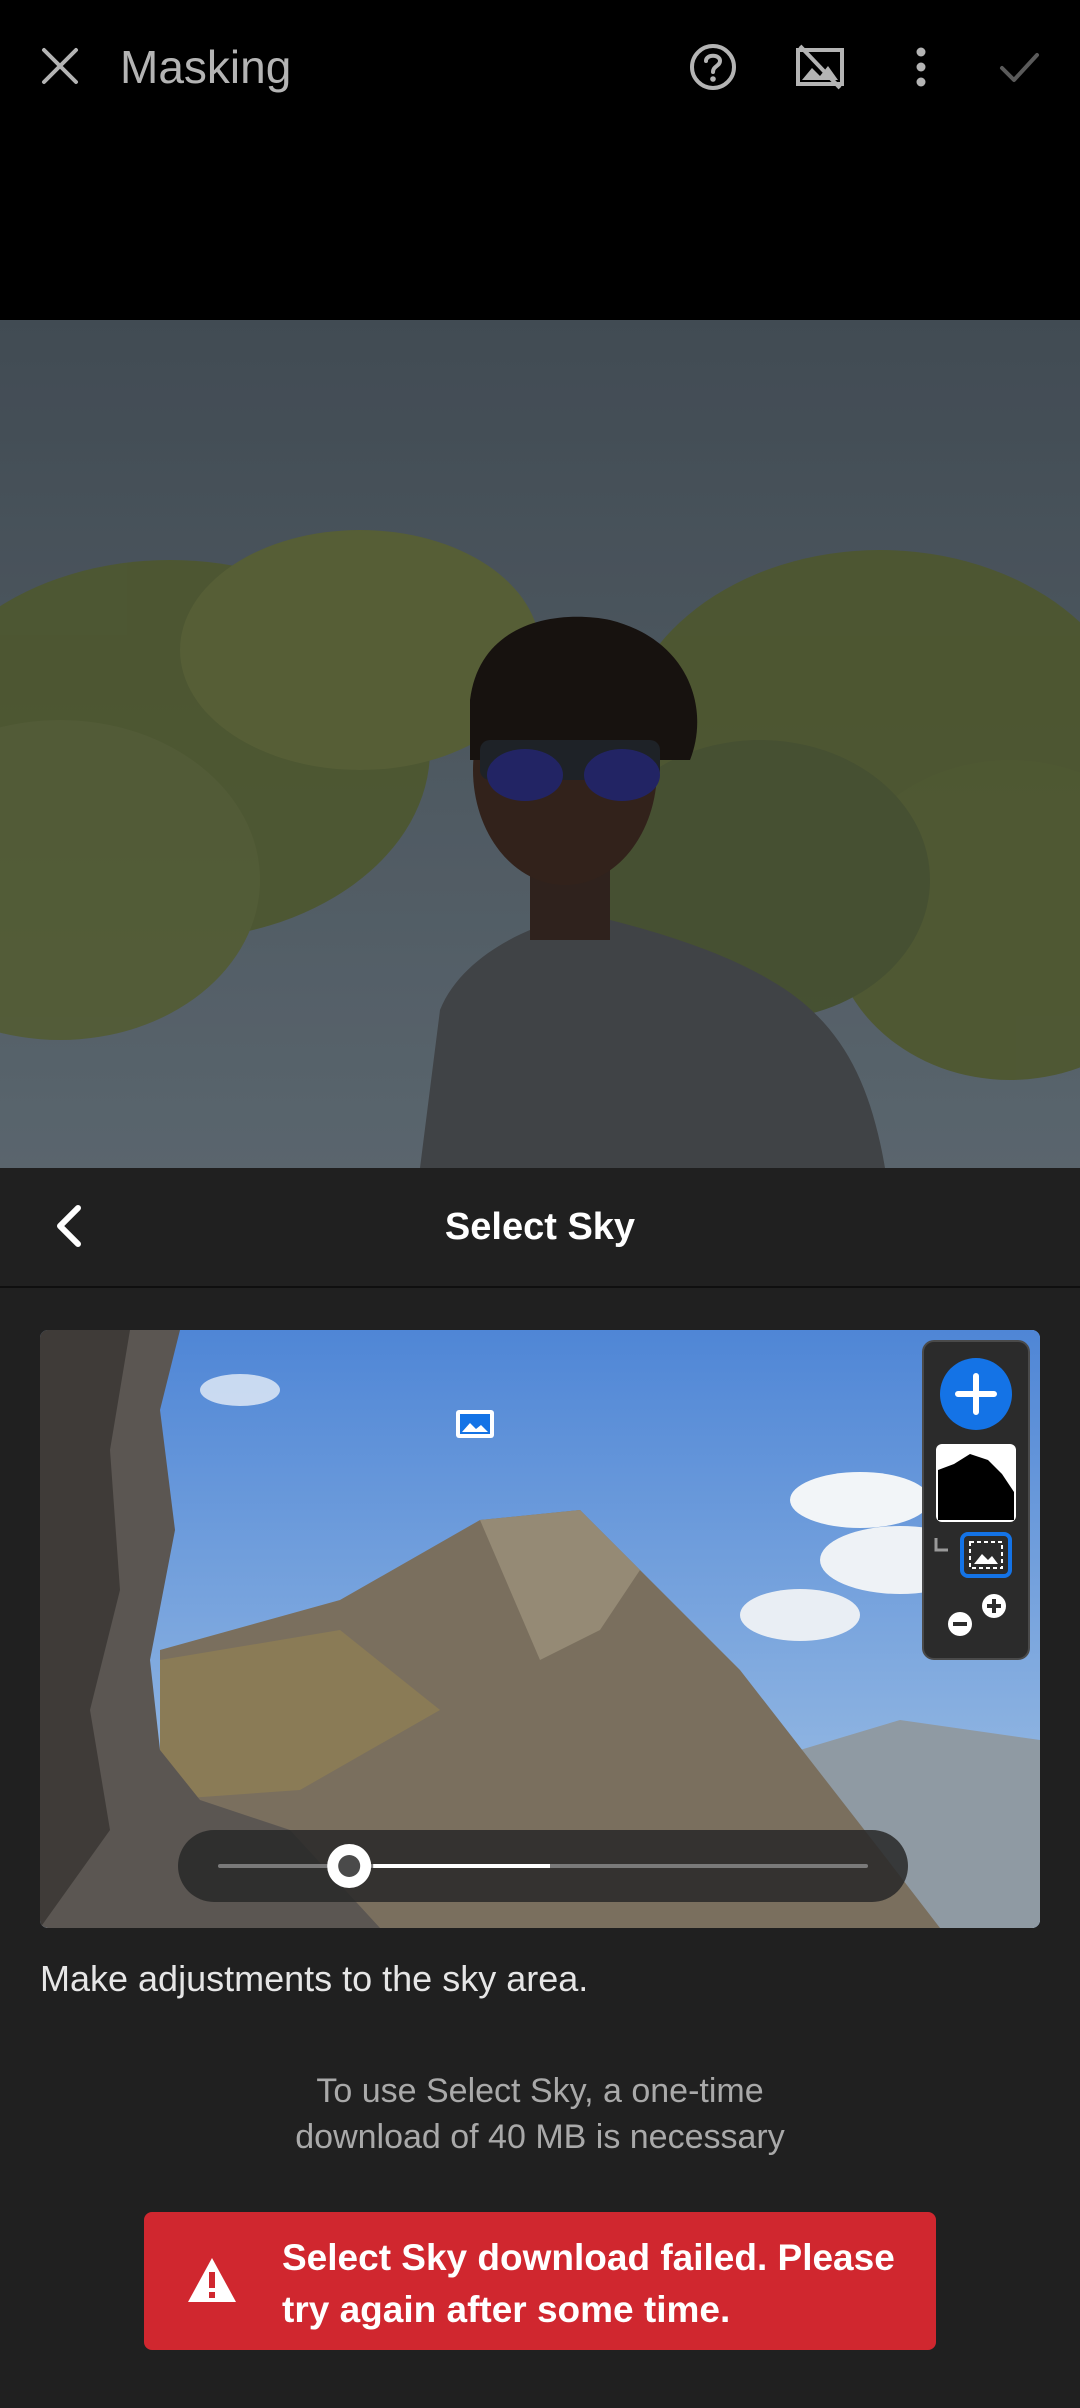 Image resolution: width=1080 pixels, height=2408 pixels. I want to click on panel-title: Select Sky, so click(540, 1227).